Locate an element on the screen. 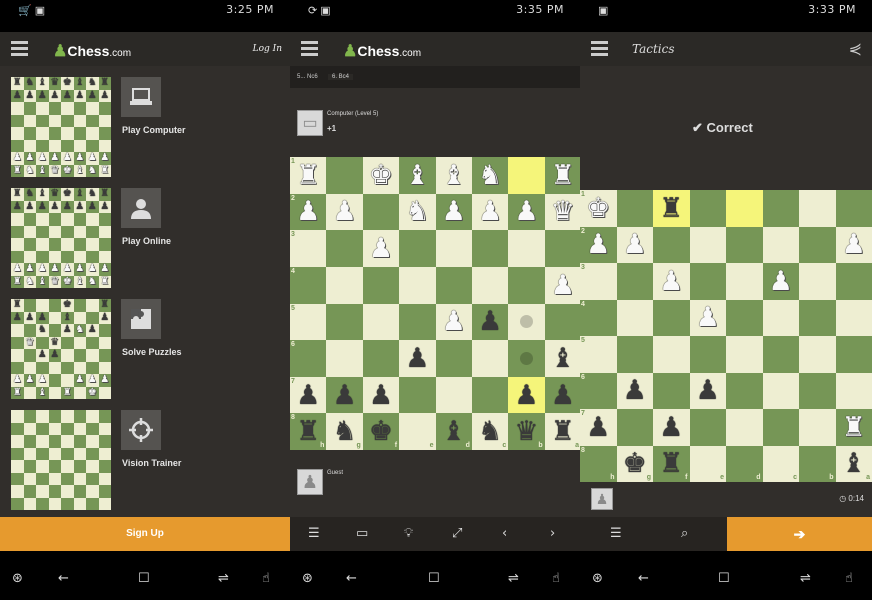  gesture-icon: ☝ is located at coordinates (849, 578).